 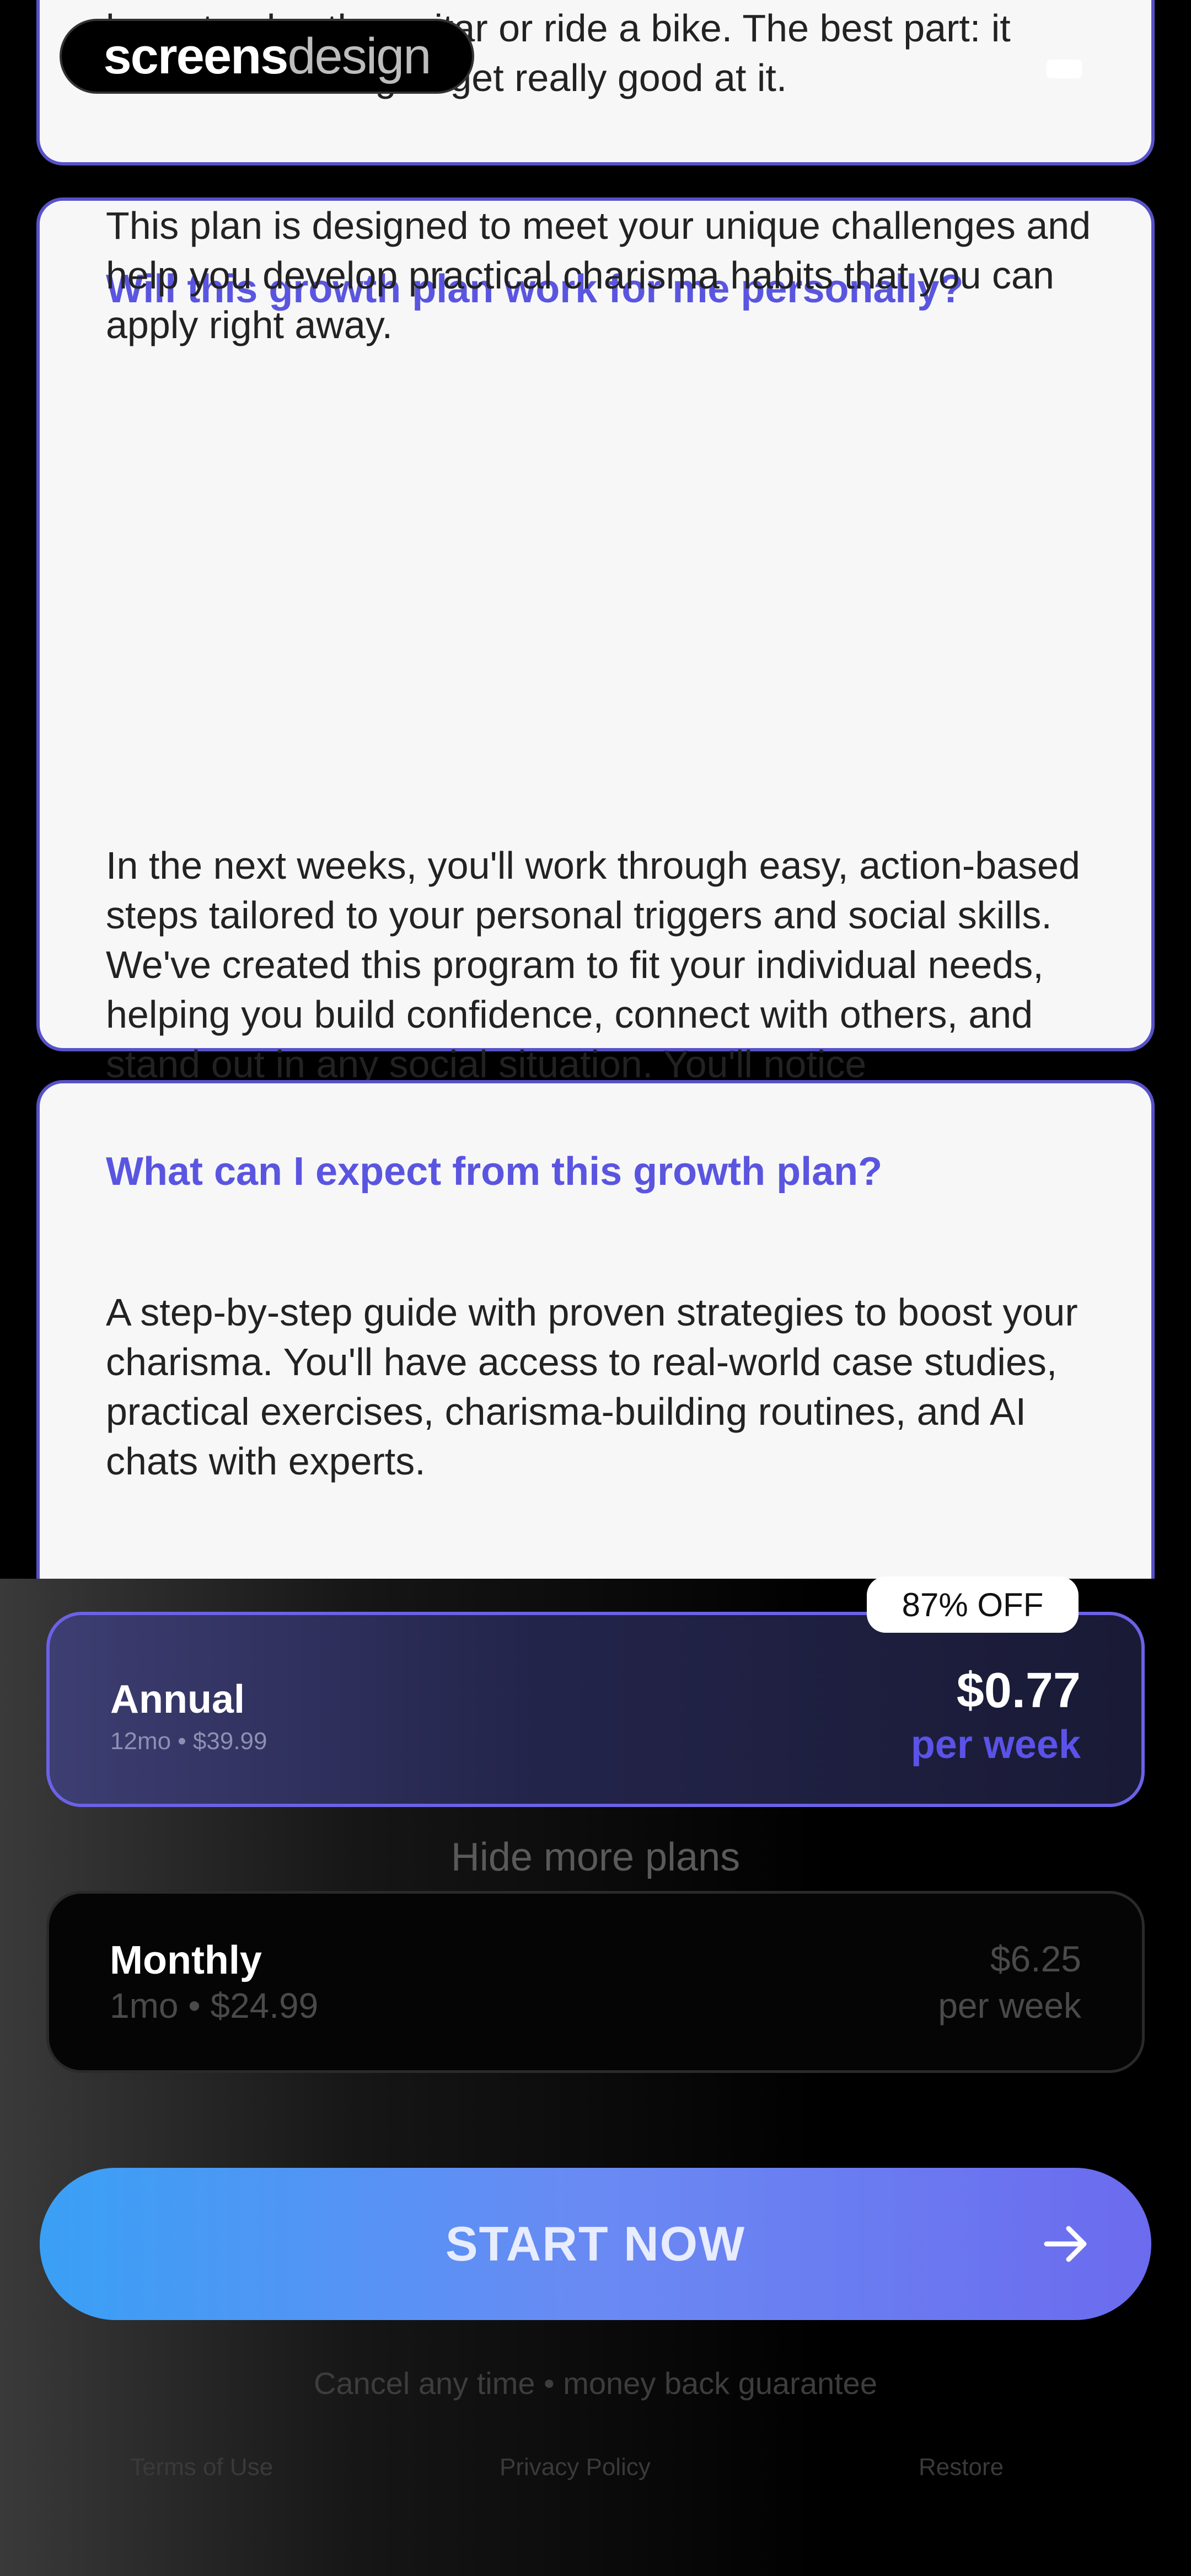 What do you see at coordinates (1019, 1690) in the screenshot?
I see `plan-price: $0.77` at bounding box center [1019, 1690].